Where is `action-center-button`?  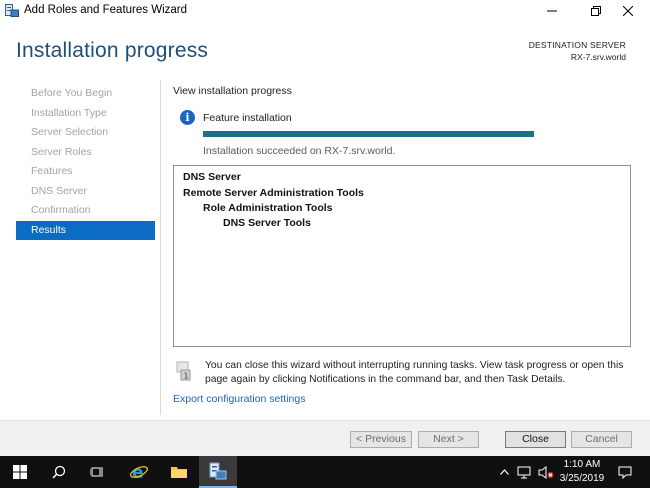 action-center-button is located at coordinates (625, 472).